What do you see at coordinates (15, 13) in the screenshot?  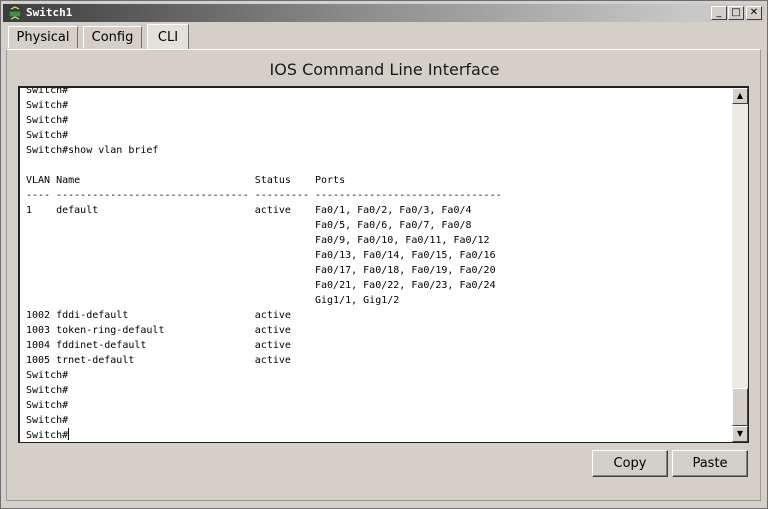 I see `switch-device-icon` at bounding box center [15, 13].